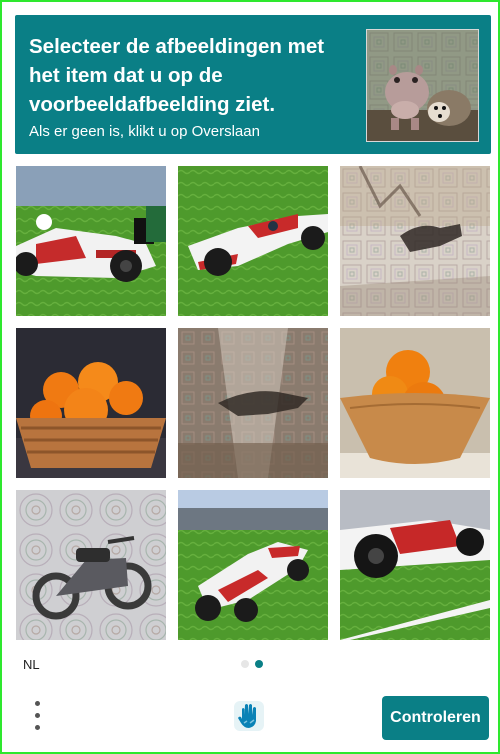 This screenshot has width=500, height=754. I want to click on language-label: NL, so click(31, 664).